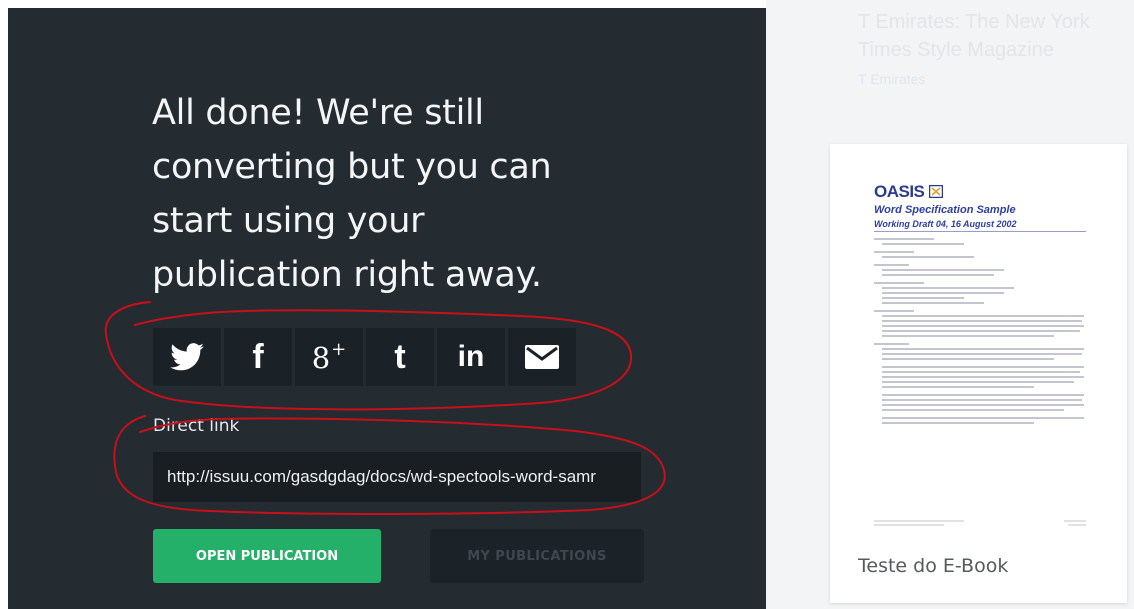  I want to click on facebook-icon: f, so click(258, 357).